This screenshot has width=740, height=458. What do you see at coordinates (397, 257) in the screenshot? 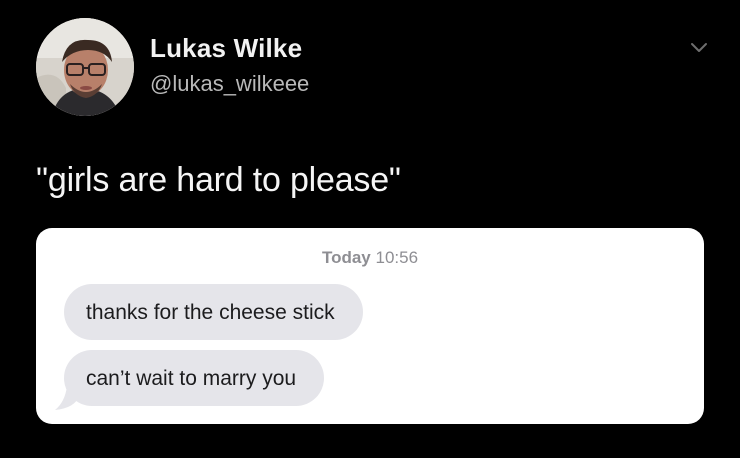
I see `timestamp-time: 10:56` at bounding box center [397, 257].